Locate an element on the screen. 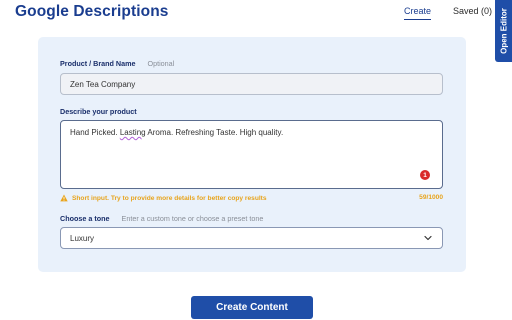  tab-saved: Saved (0) is located at coordinates (472, 11).